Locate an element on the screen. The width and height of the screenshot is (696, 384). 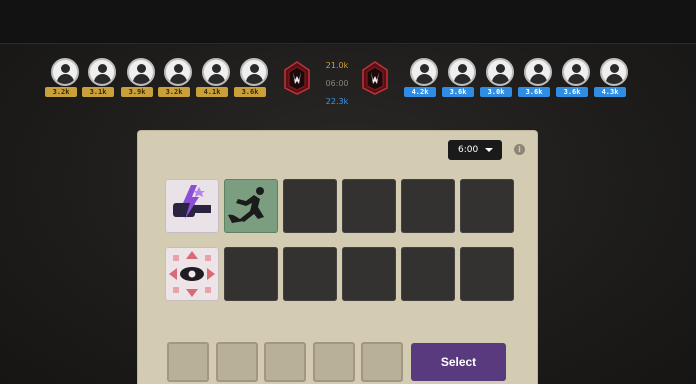
player-left-6: 3.6k is located at coordinates (254, 79).